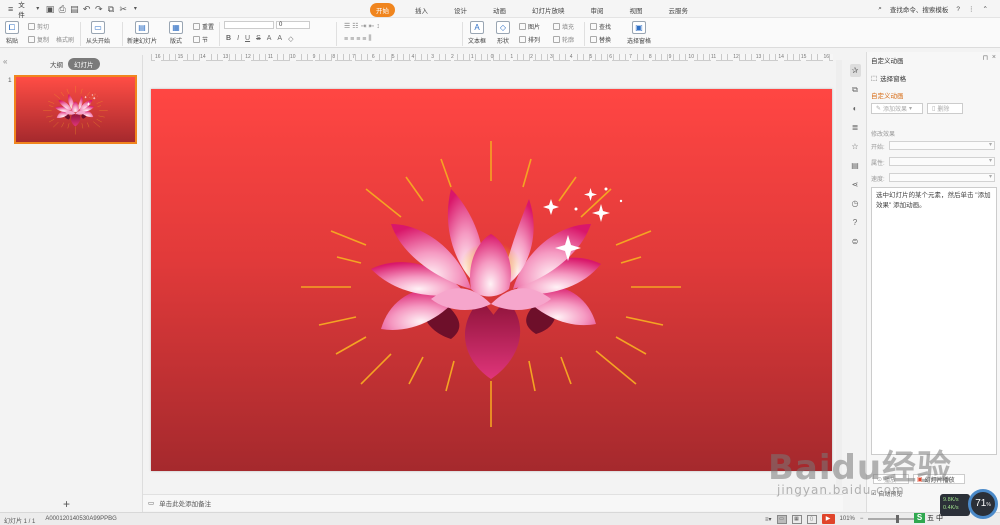  What do you see at coordinates (994, 58) in the screenshot?
I see `close-icon: ×` at bounding box center [994, 58].